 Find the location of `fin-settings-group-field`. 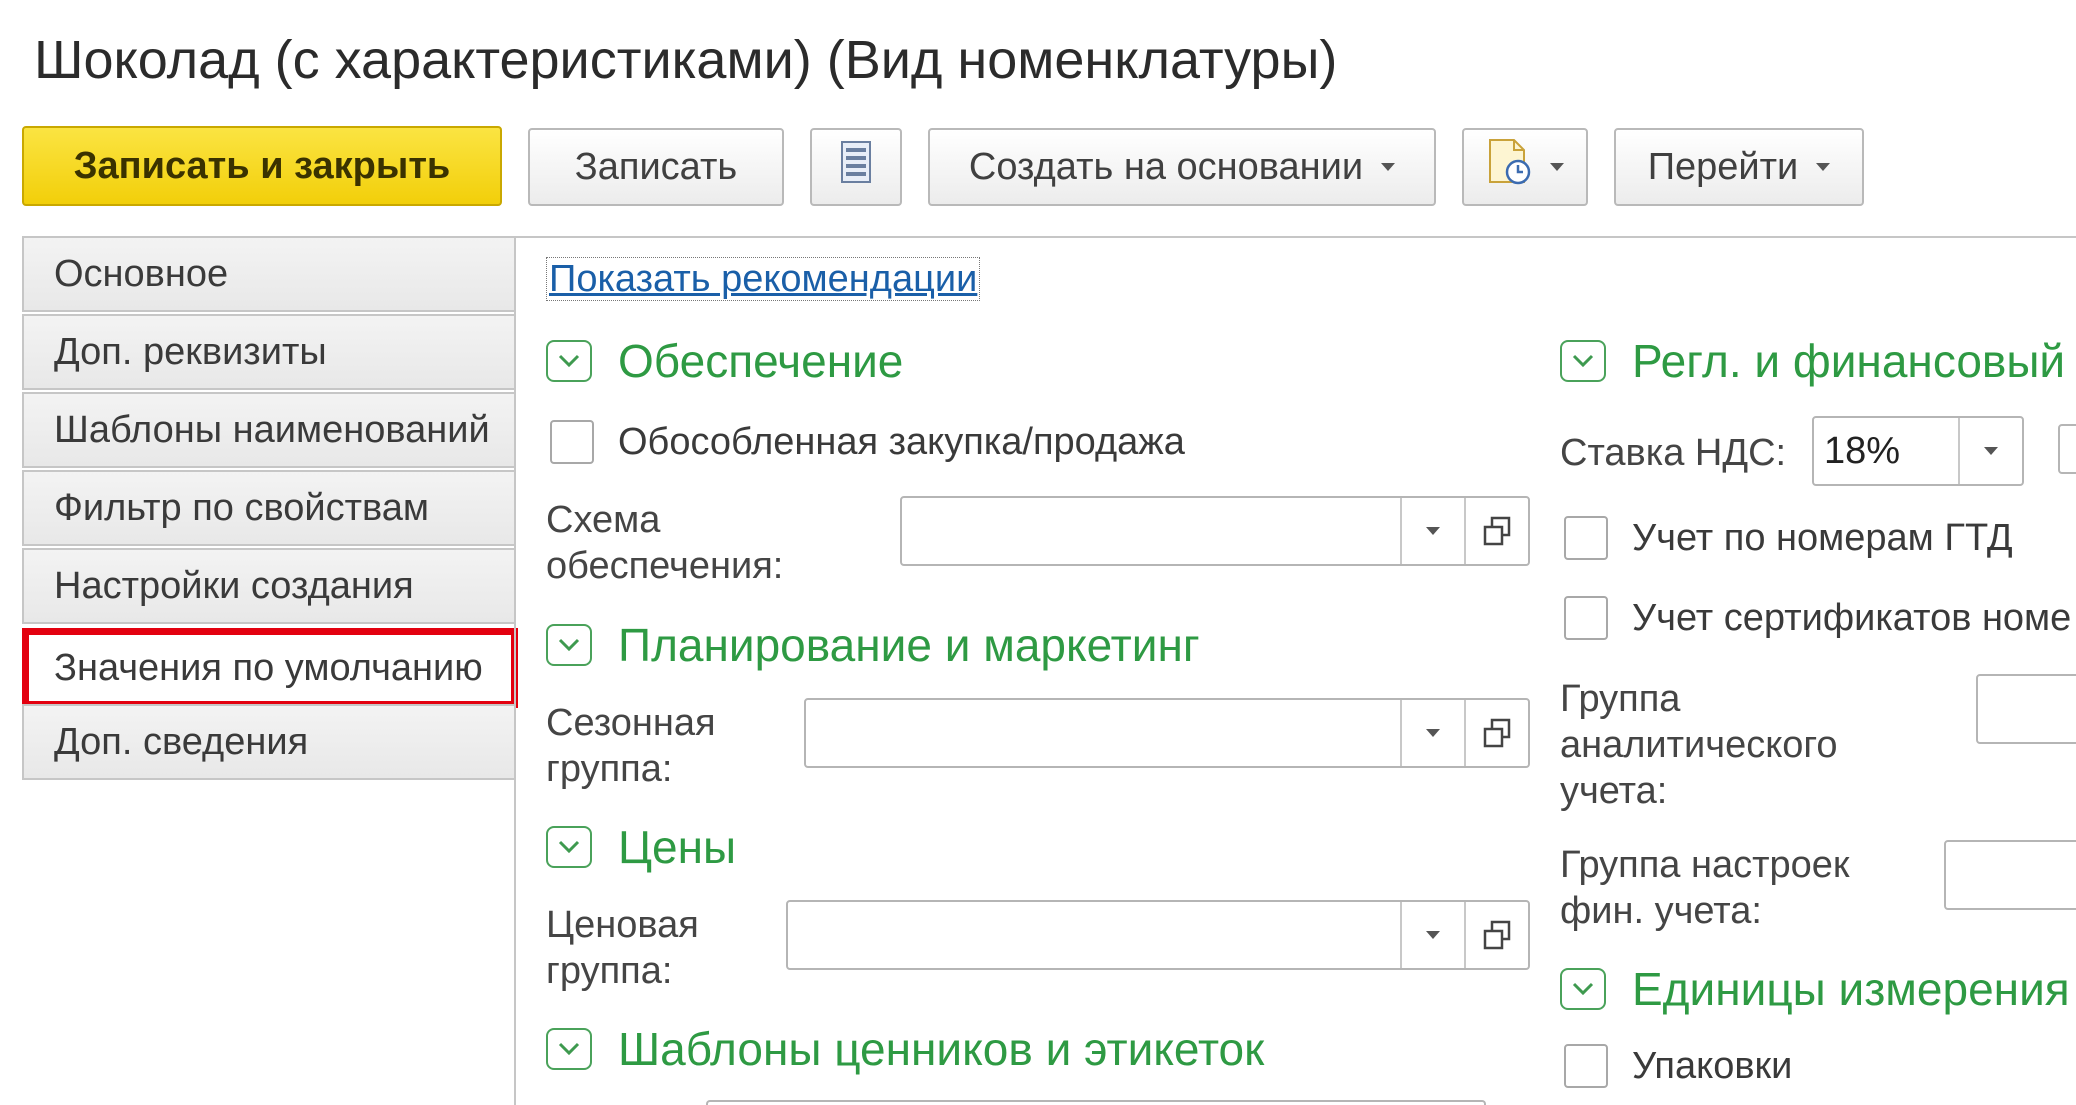

fin-settings-group-field is located at coordinates (2010, 875).